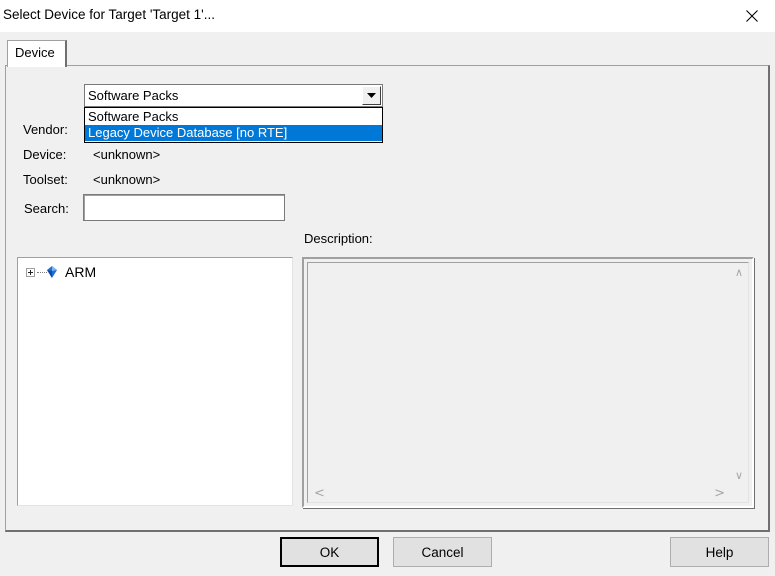 This screenshot has width=775, height=576. I want to click on close-button, so click(752, 16).